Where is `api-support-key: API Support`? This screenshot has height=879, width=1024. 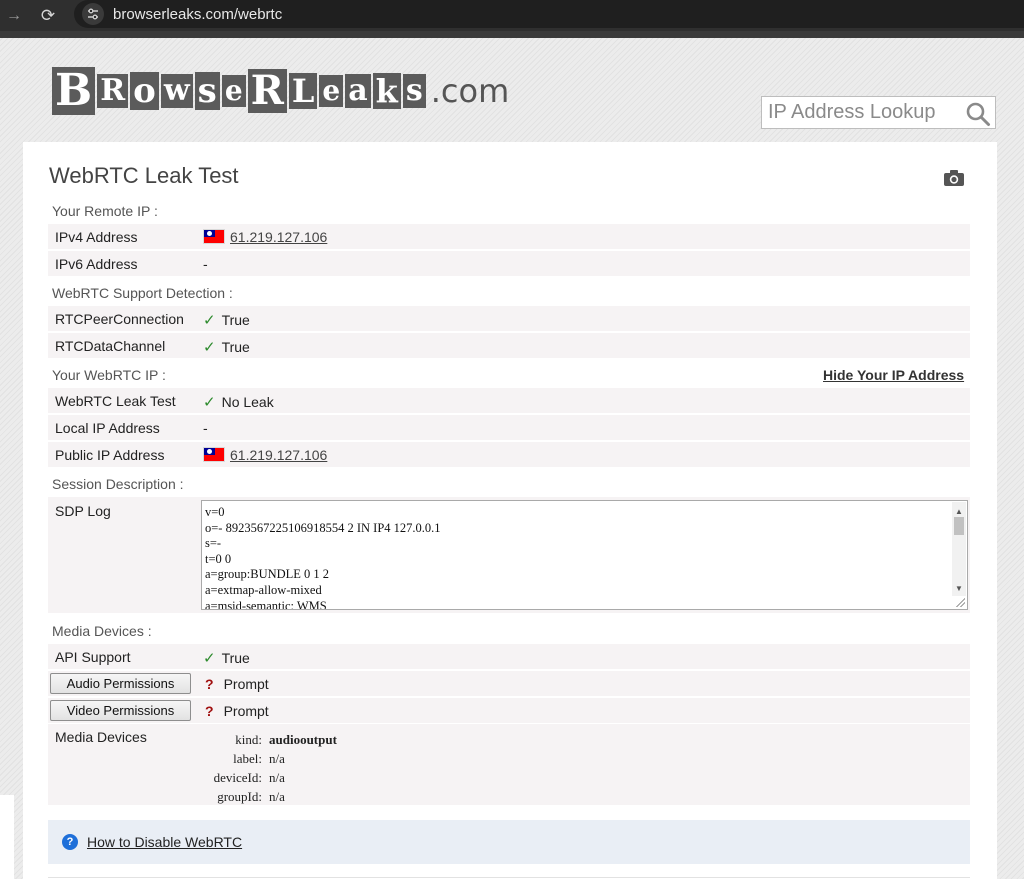
api-support-key: API Support is located at coordinates (93, 657).